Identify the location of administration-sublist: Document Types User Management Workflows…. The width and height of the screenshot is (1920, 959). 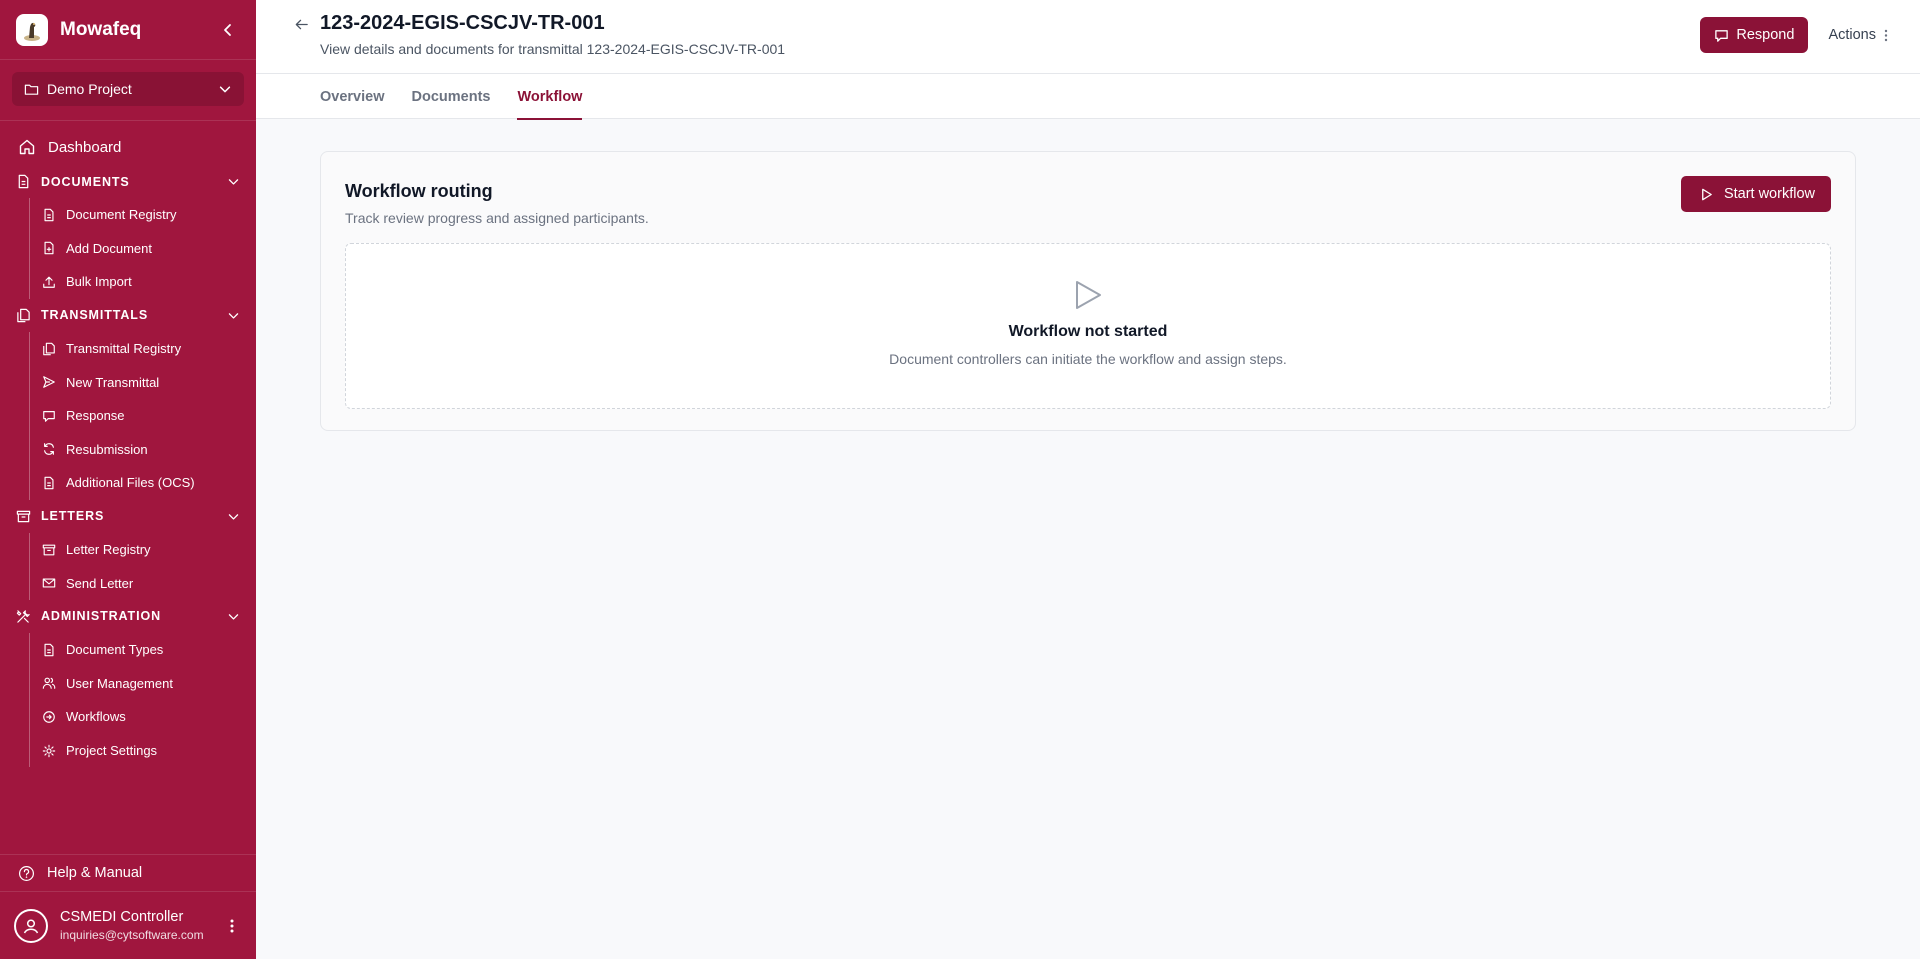
(142, 700).